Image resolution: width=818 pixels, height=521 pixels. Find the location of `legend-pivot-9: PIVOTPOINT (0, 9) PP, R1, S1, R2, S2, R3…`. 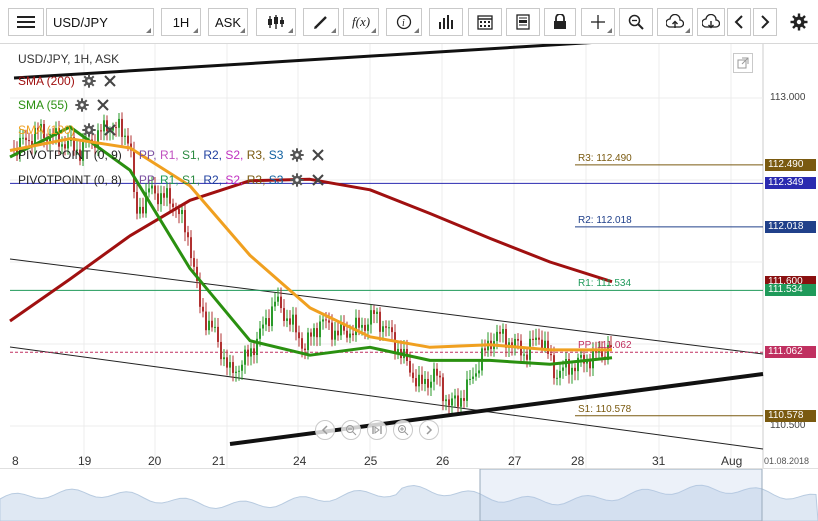

legend-pivot-9: PIVOTPOINT (0, 9) PP, R1, S1, R2, S2, R3… is located at coordinates (171, 155).